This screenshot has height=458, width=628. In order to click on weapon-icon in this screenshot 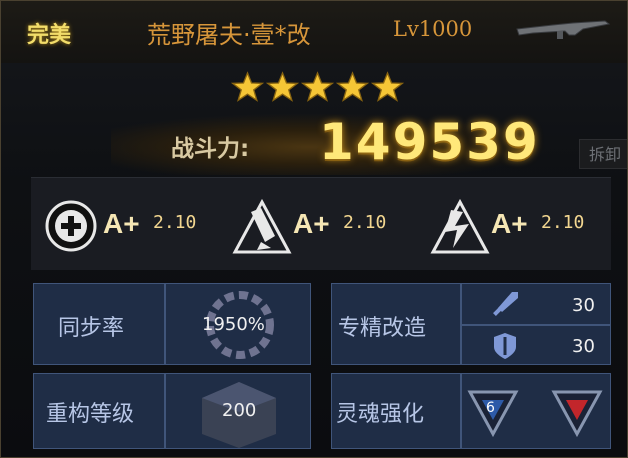, I will do `click(563, 29)`.